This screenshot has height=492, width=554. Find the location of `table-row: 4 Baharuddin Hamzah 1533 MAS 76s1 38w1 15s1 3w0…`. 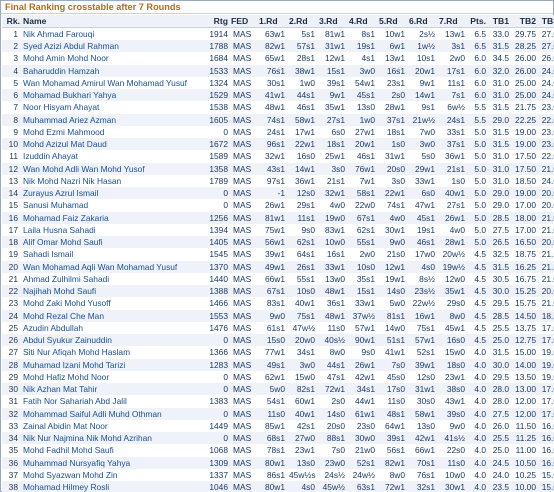

table-row: 4 Baharuddin Hamzah 1533 MAS 76s1 38w1 15s1 3w0… is located at coordinates (278, 70).